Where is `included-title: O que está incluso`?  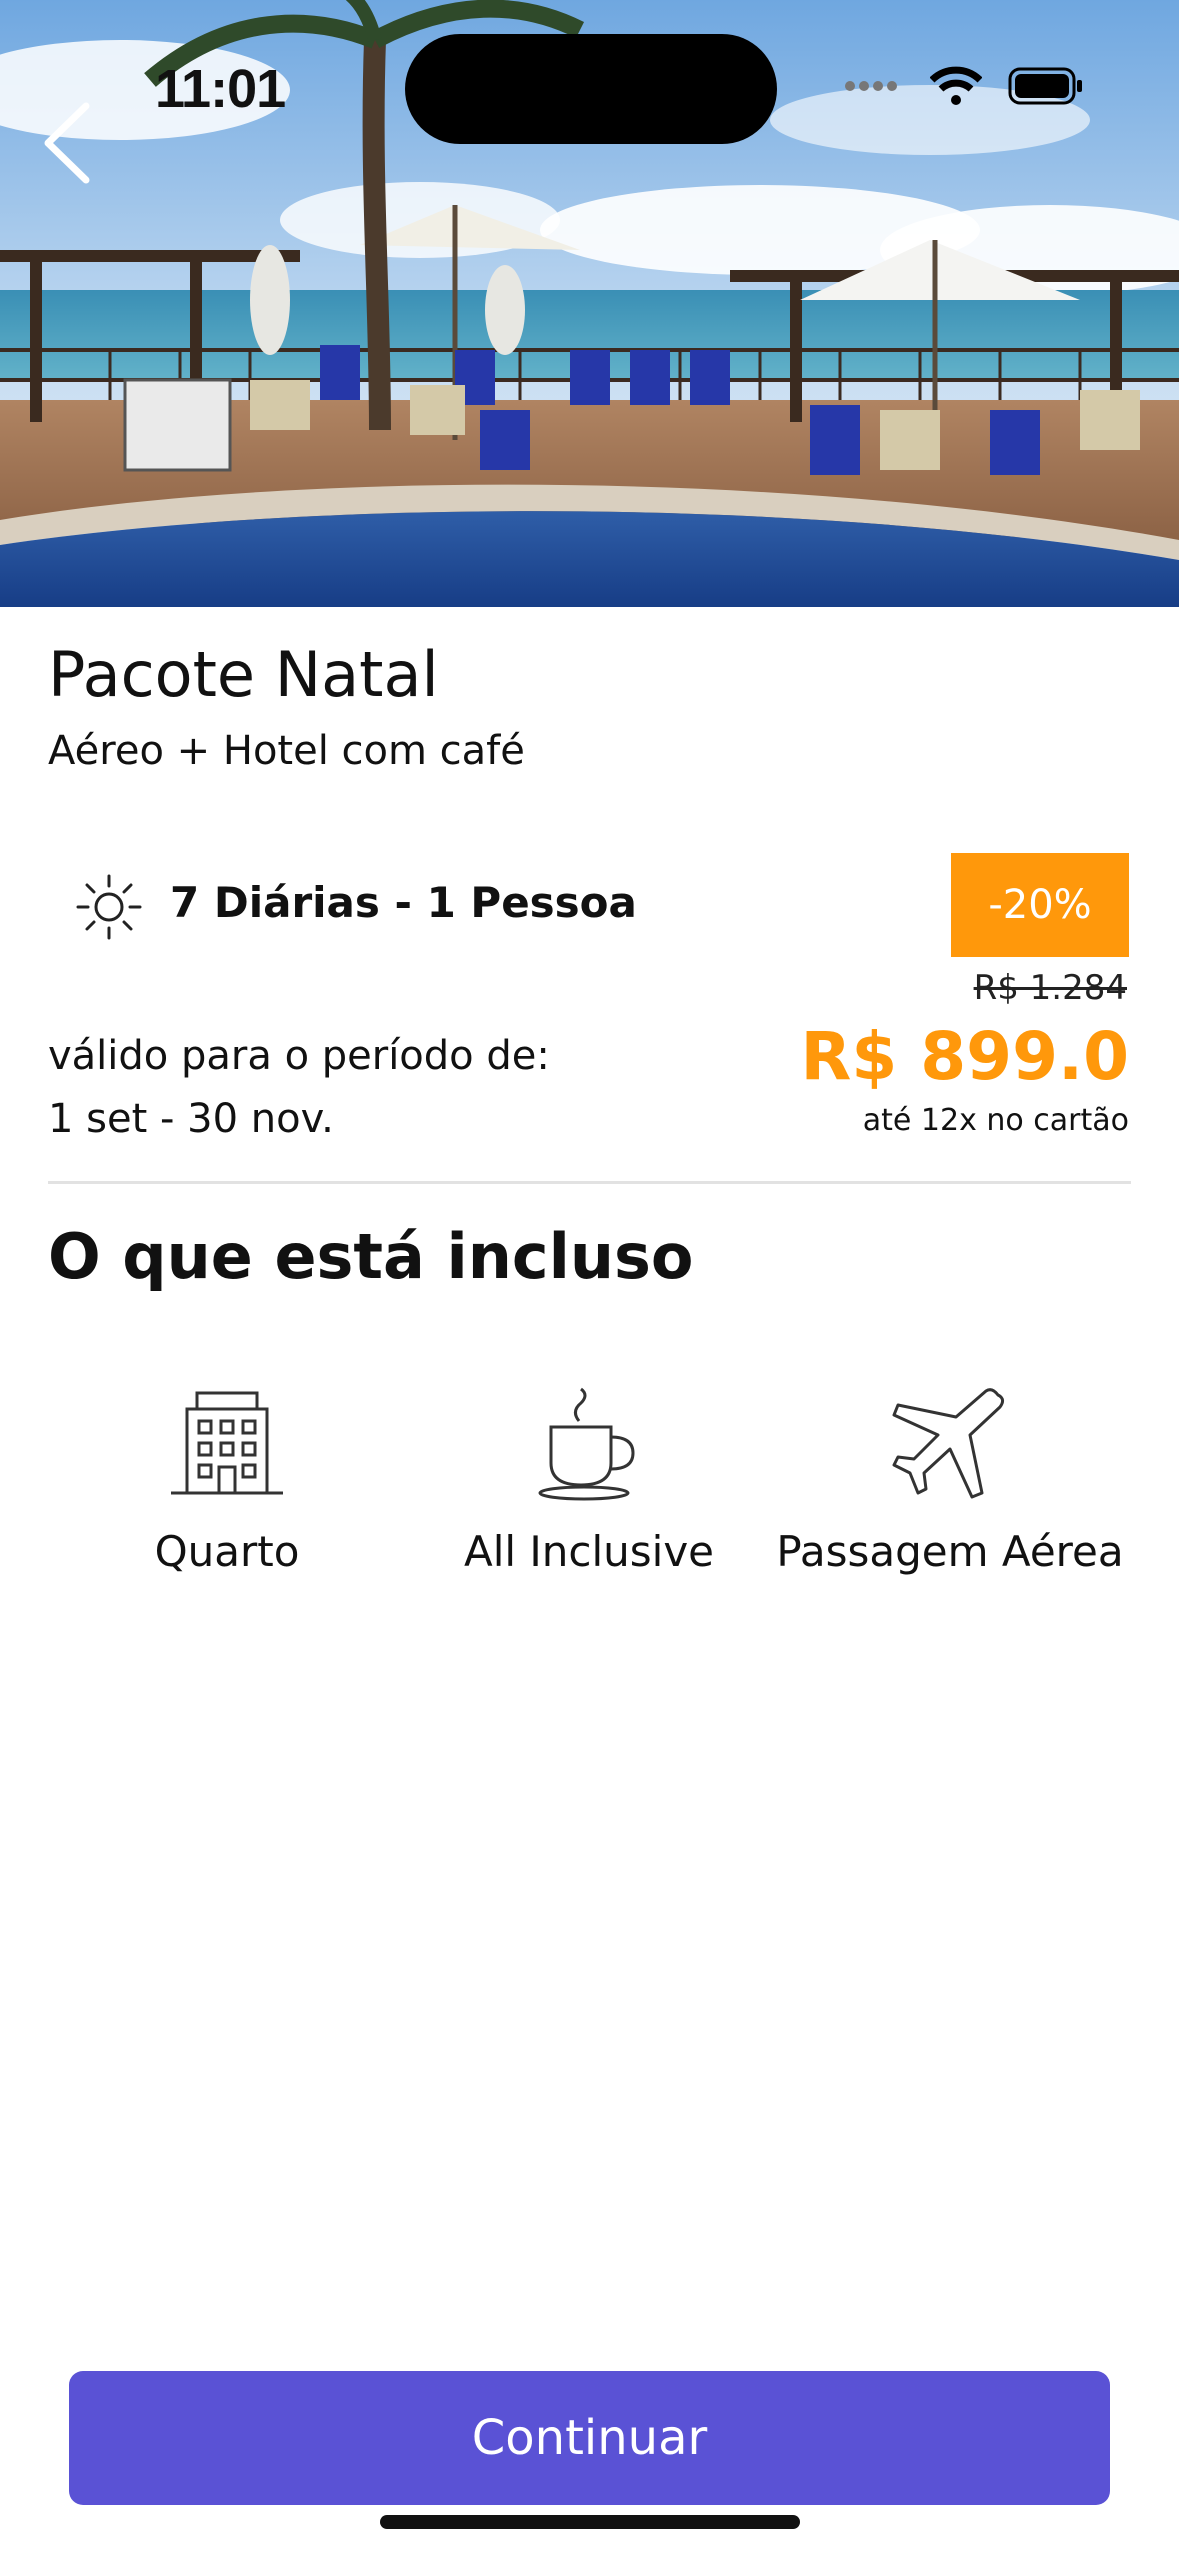 included-title: O que está incluso is located at coordinates (371, 1256).